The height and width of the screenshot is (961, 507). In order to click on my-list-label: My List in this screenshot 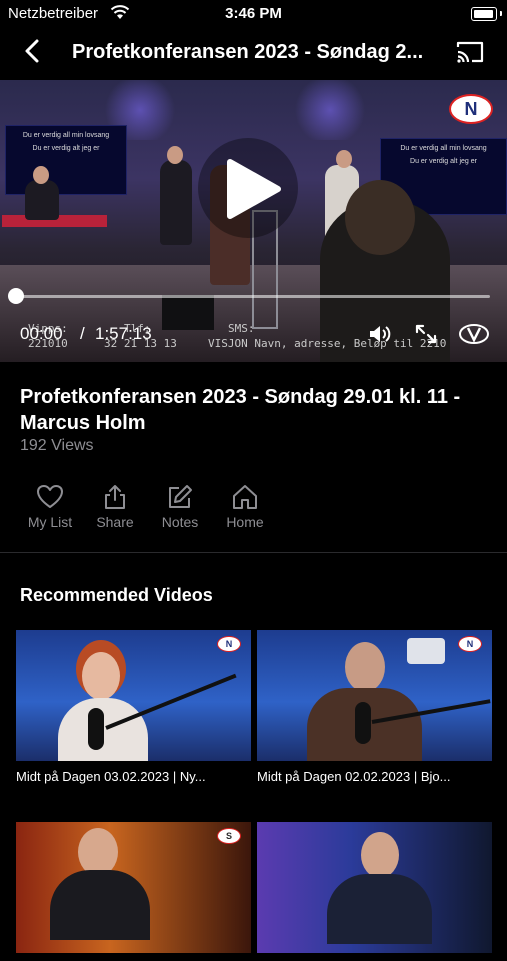, I will do `click(50, 522)`.